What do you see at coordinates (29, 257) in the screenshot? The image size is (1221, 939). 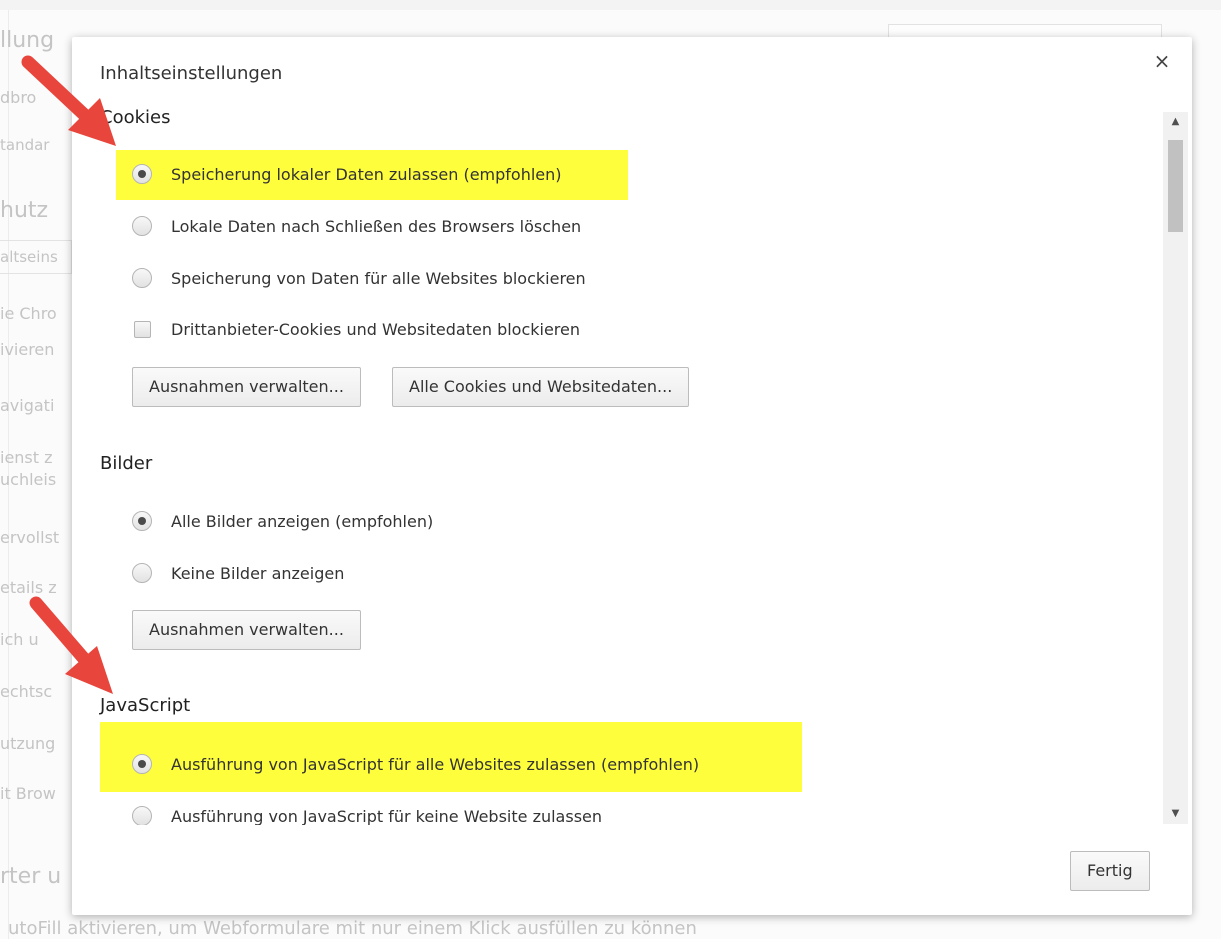 I see `background-fragment: altseins` at bounding box center [29, 257].